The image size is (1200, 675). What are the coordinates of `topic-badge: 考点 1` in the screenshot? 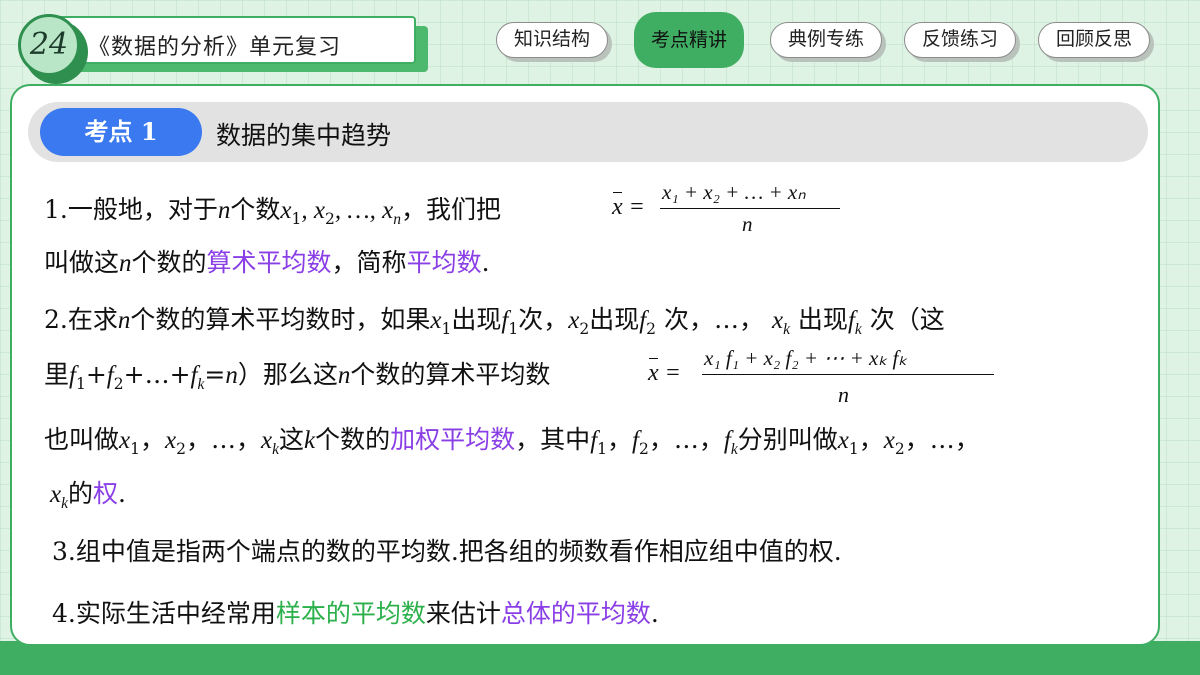 It's located at (121, 132).